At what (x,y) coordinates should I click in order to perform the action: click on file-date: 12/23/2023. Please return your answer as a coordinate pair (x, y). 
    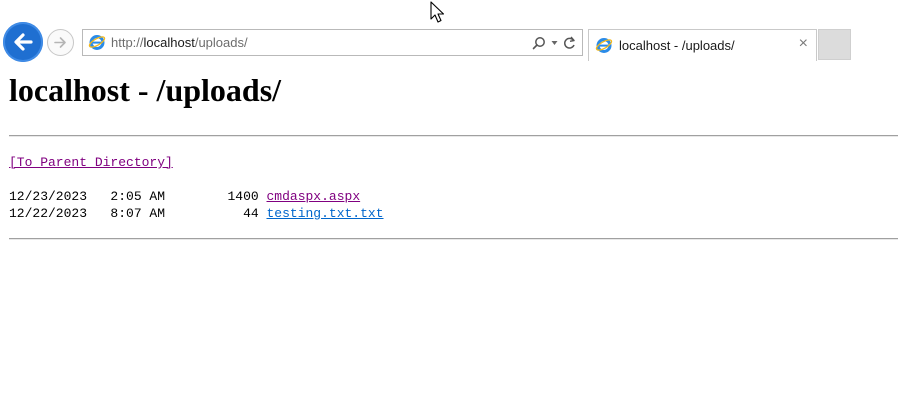
    Looking at the image, I should click on (48, 196).